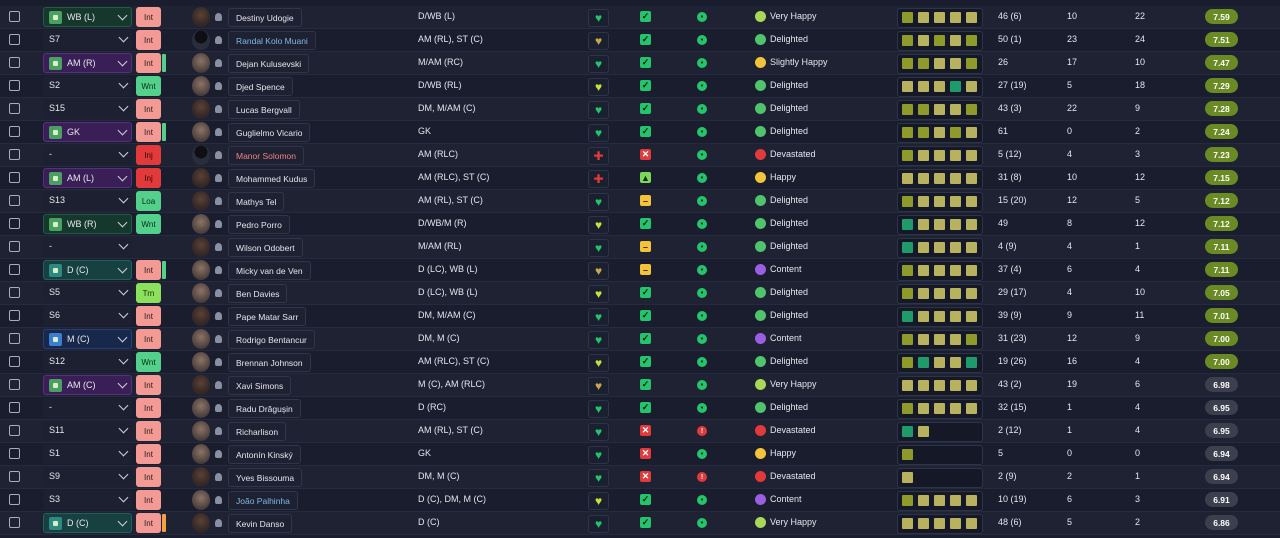 The height and width of the screenshot is (538, 1280). I want to click on selection-dropdown: WB (R), so click(87, 224).